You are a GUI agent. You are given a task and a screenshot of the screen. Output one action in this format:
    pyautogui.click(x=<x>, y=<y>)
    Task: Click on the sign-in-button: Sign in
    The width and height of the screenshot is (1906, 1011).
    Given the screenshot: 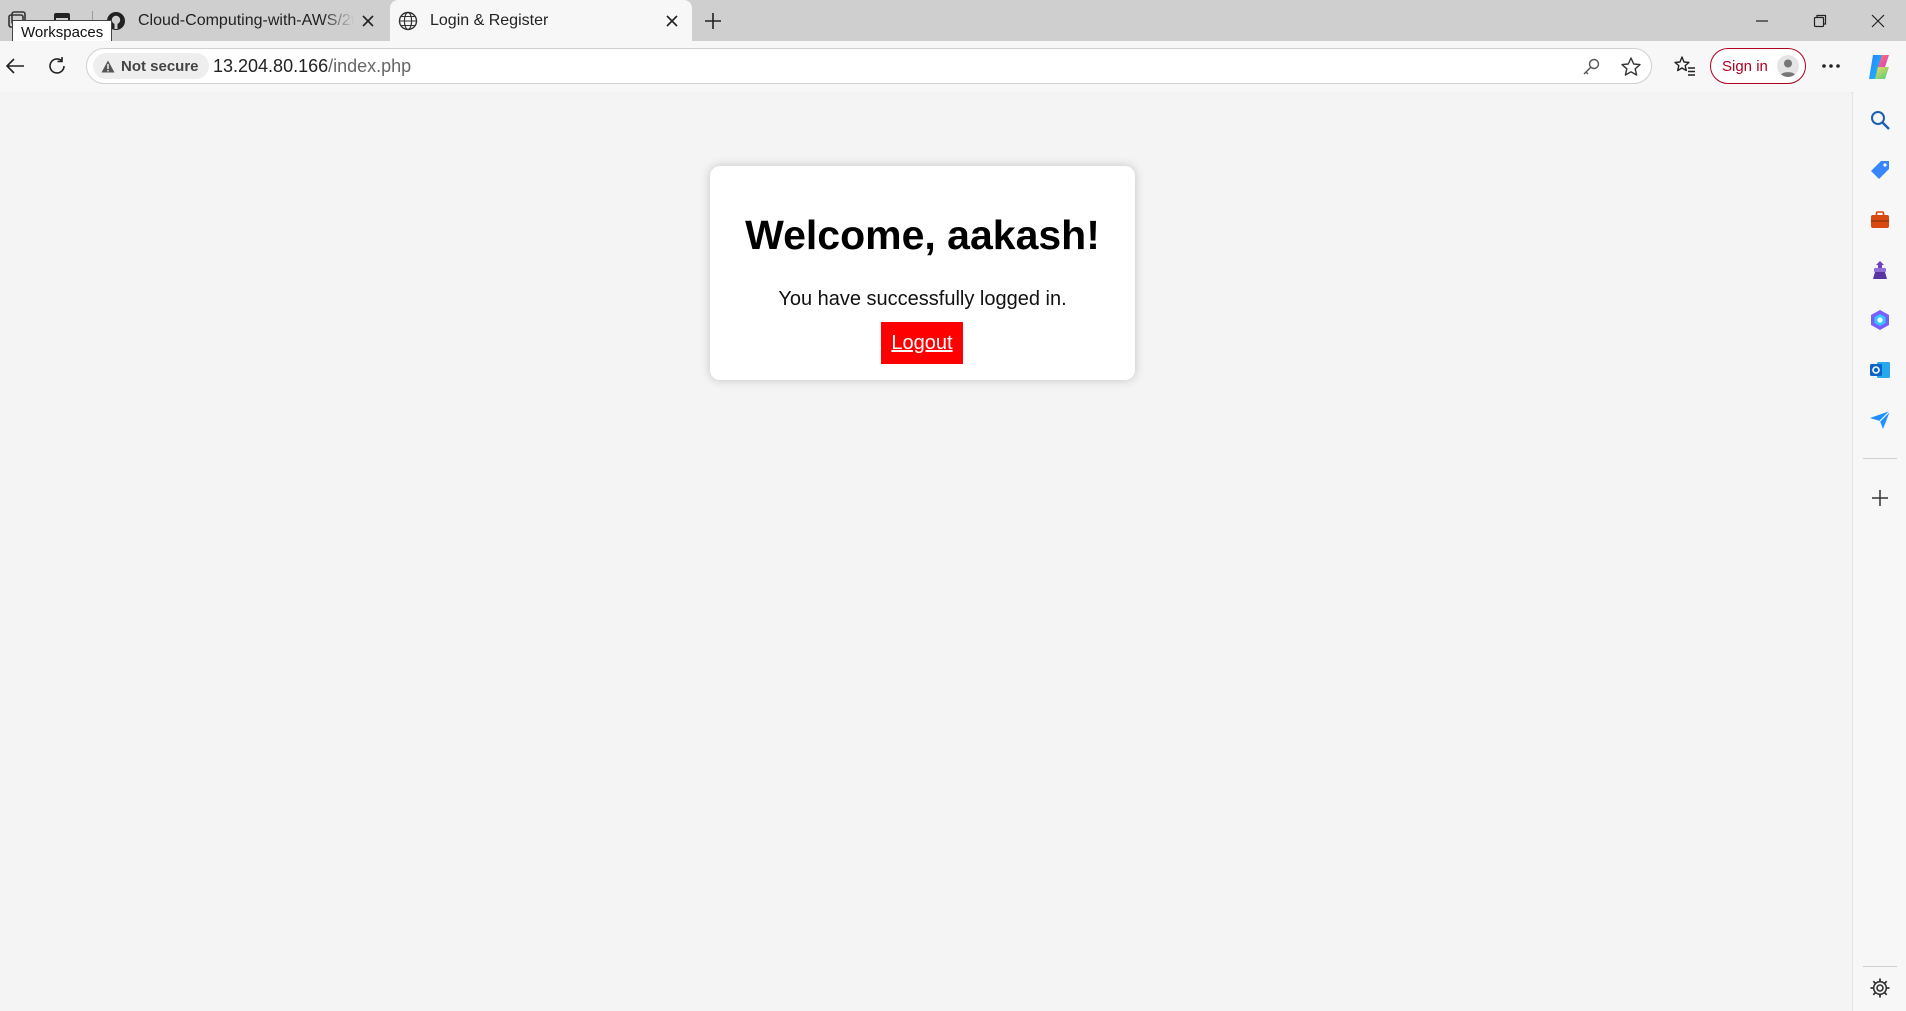 What is the action you would take?
    pyautogui.click(x=1758, y=66)
    